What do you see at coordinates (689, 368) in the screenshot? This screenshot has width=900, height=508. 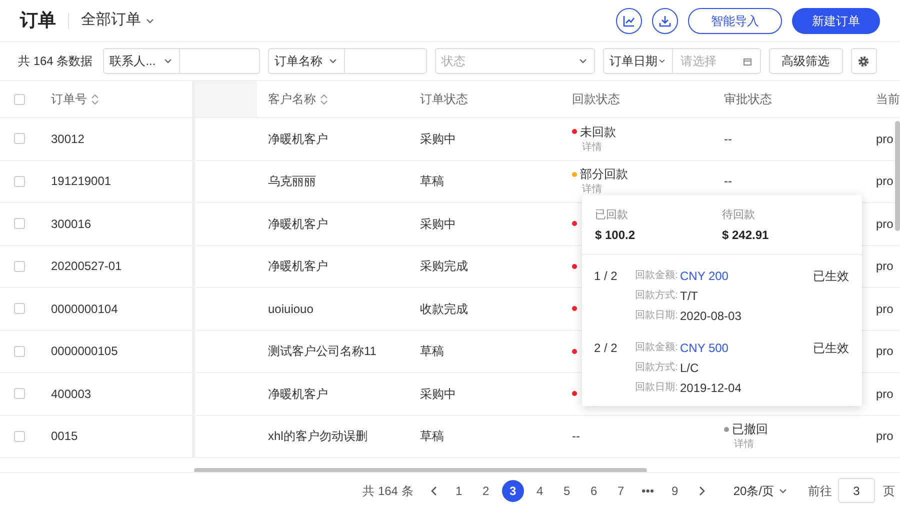 I see `field-value: L/C` at bounding box center [689, 368].